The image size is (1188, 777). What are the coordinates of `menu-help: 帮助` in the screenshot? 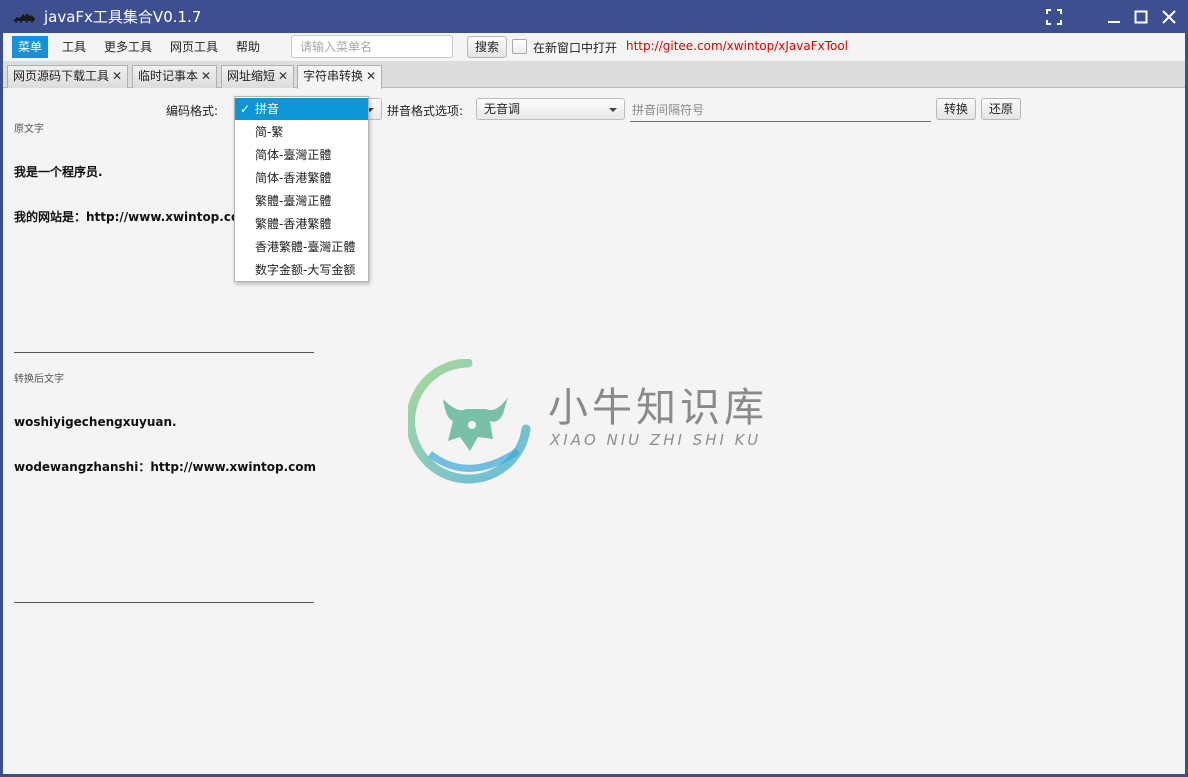 It's located at (248, 47).